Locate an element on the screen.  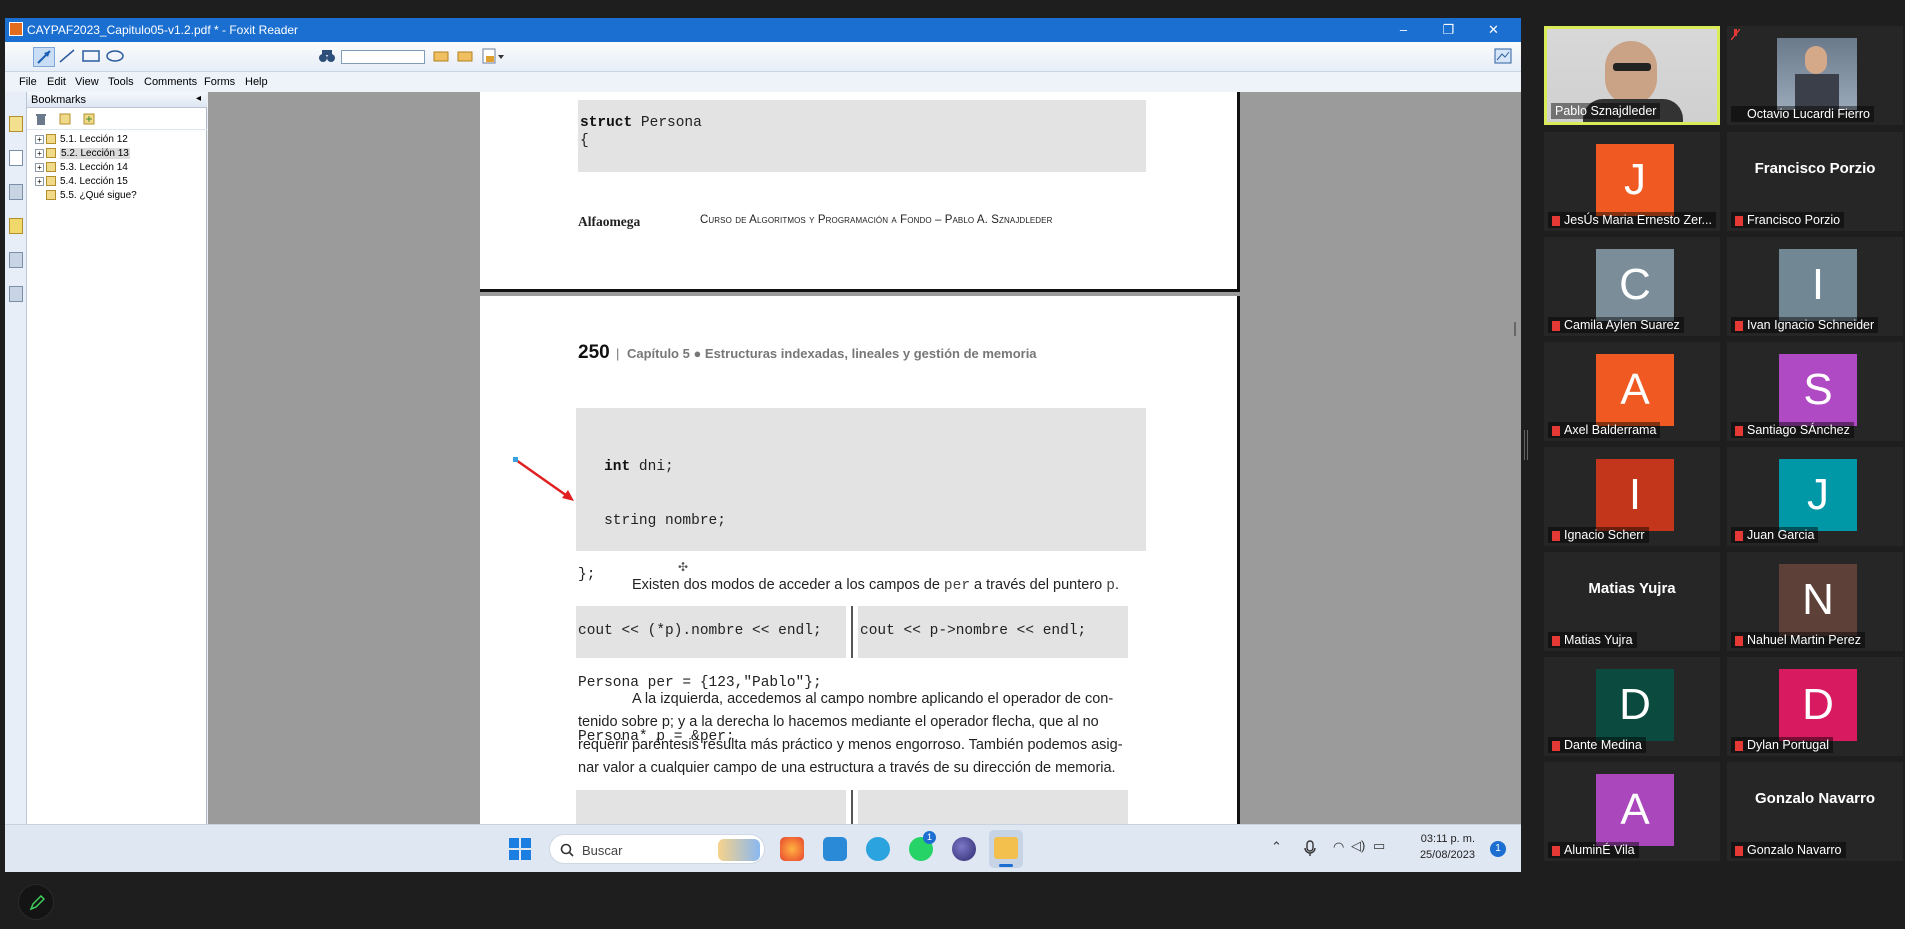
participant-tile: D Dante Medina is located at coordinates (1632, 706).